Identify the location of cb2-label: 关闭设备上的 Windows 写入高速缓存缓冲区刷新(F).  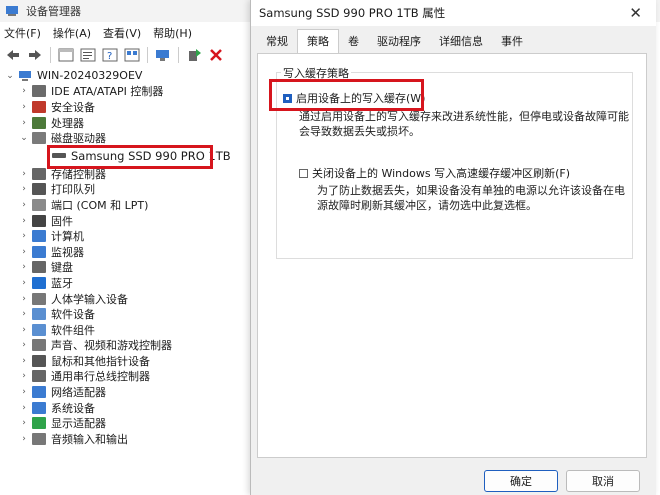
(441, 173).